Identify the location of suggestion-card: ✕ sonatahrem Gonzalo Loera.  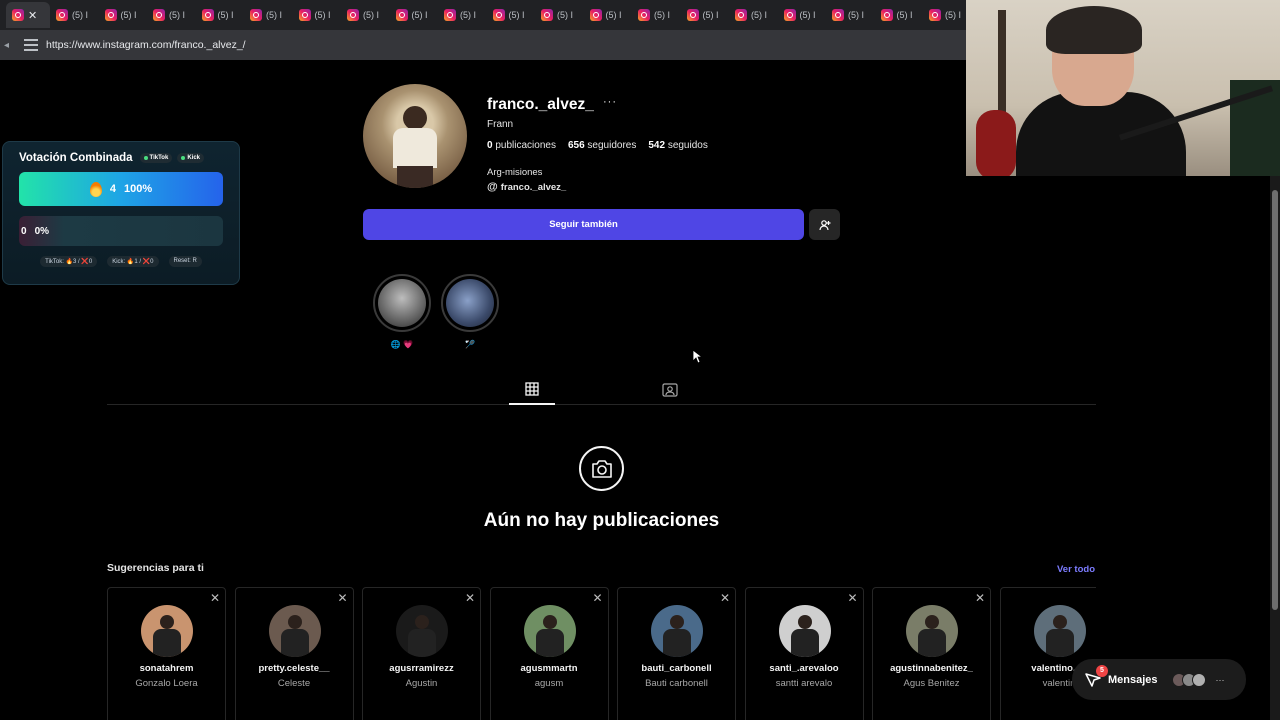
(166, 653).